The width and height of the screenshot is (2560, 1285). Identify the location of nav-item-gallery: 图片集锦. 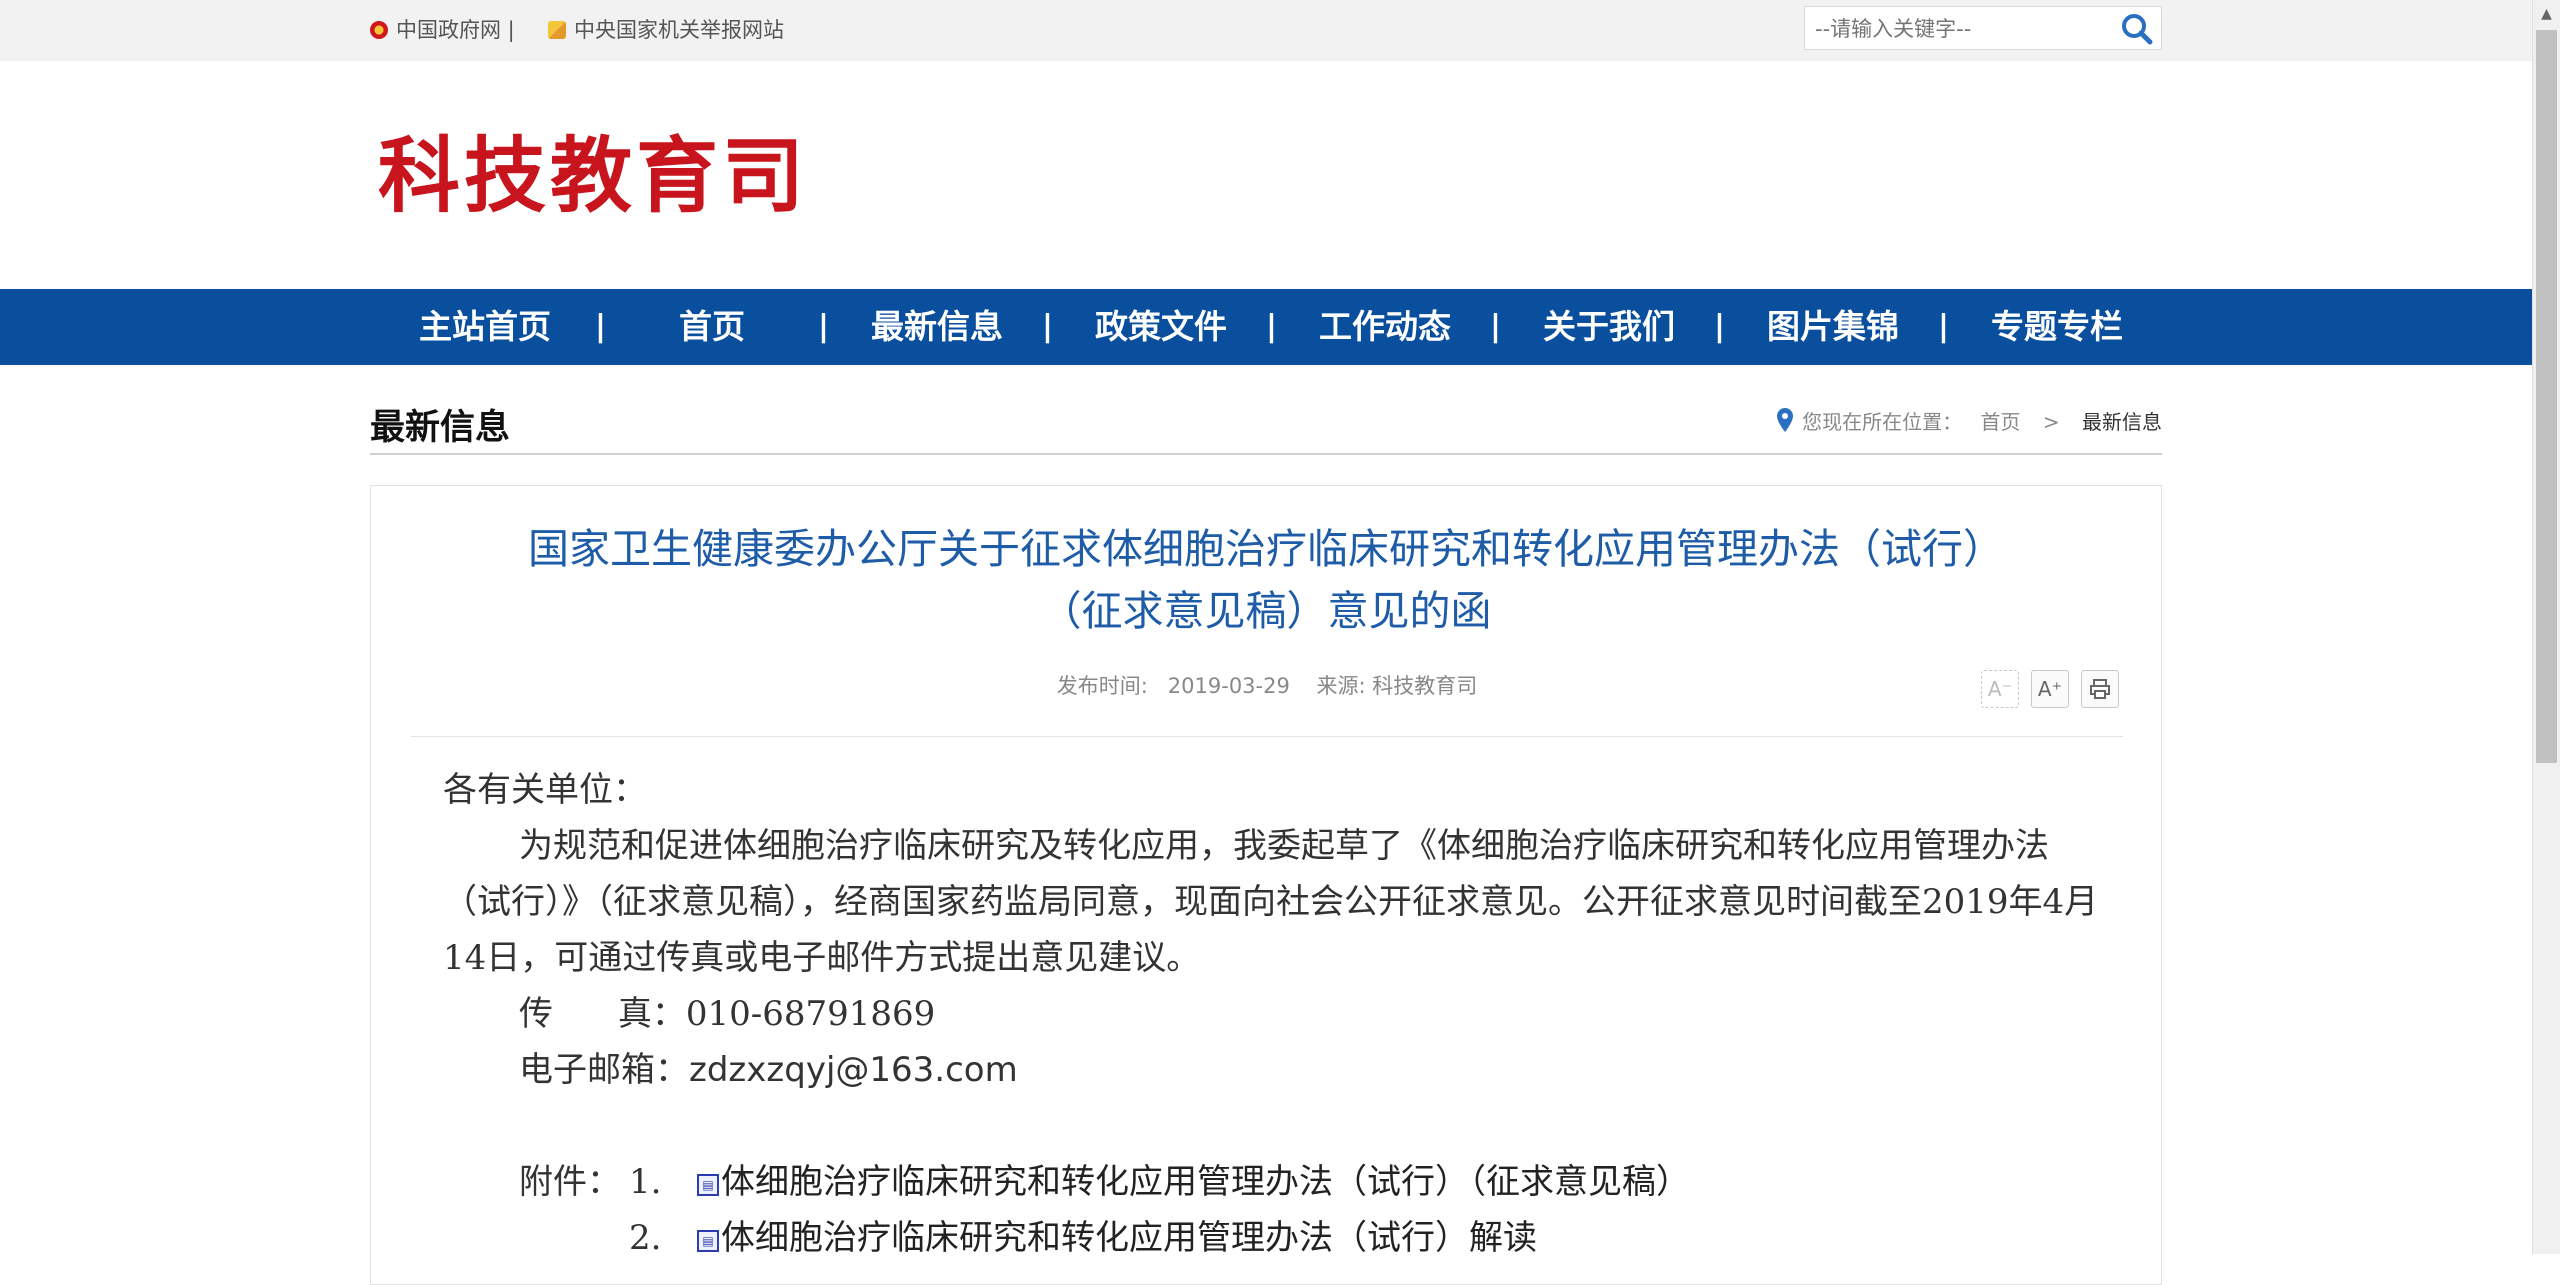
(1833, 327).